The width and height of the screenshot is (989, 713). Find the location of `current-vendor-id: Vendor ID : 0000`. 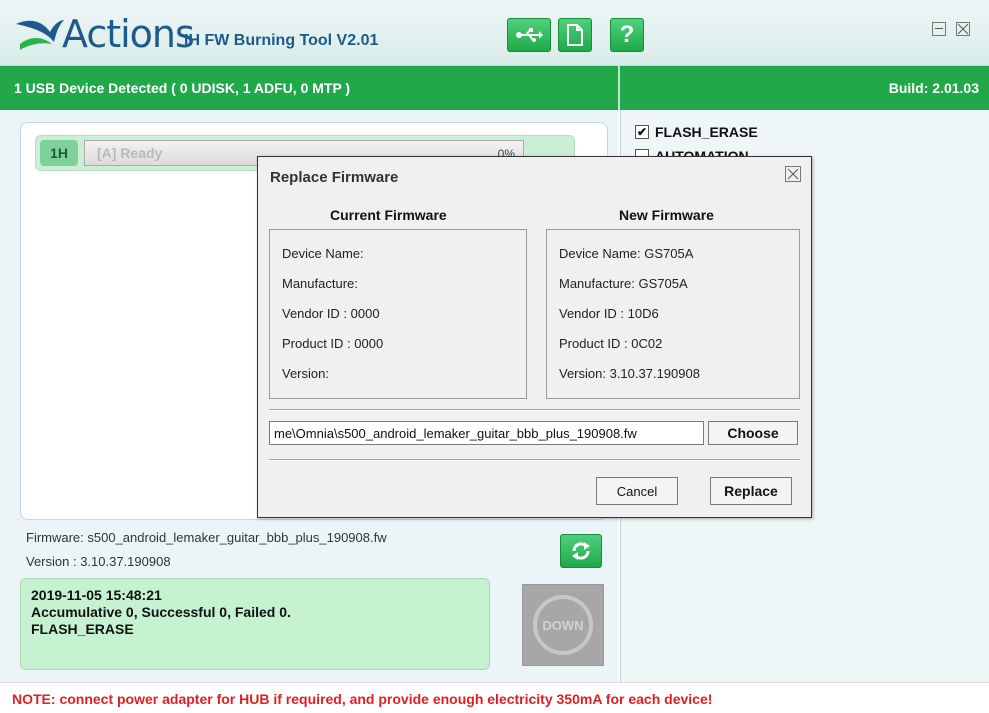

current-vendor-id: Vendor ID : 0000 is located at coordinates (331, 313).